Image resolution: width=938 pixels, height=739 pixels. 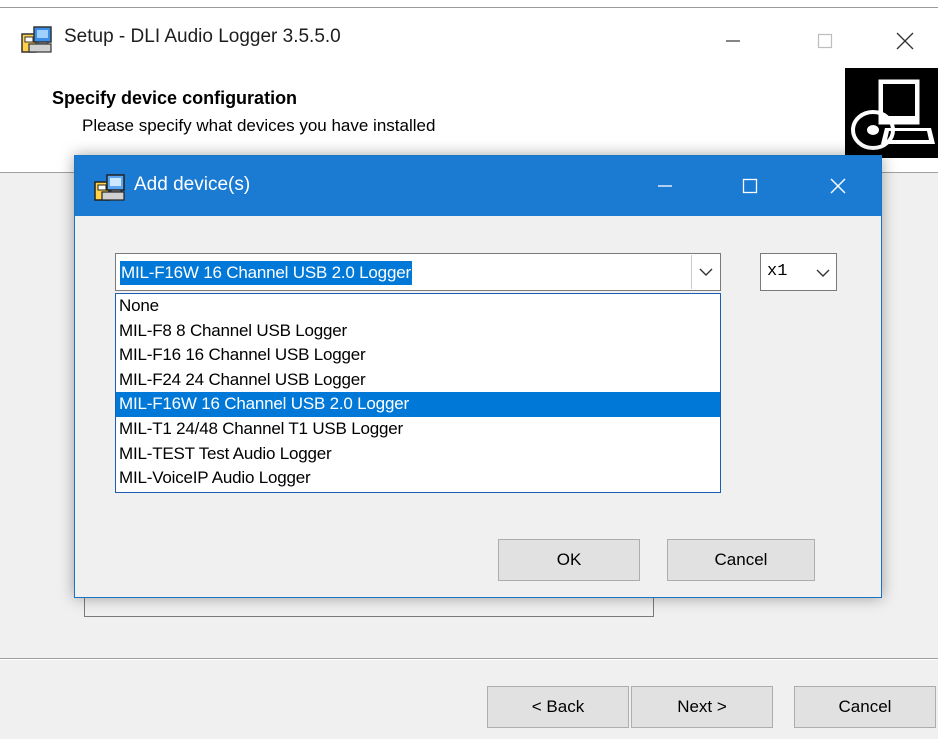 What do you see at coordinates (418, 429) in the screenshot?
I see `device-option-mil-t1: MIL-T1 24/48 Channel T1 USB Logger` at bounding box center [418, 429].